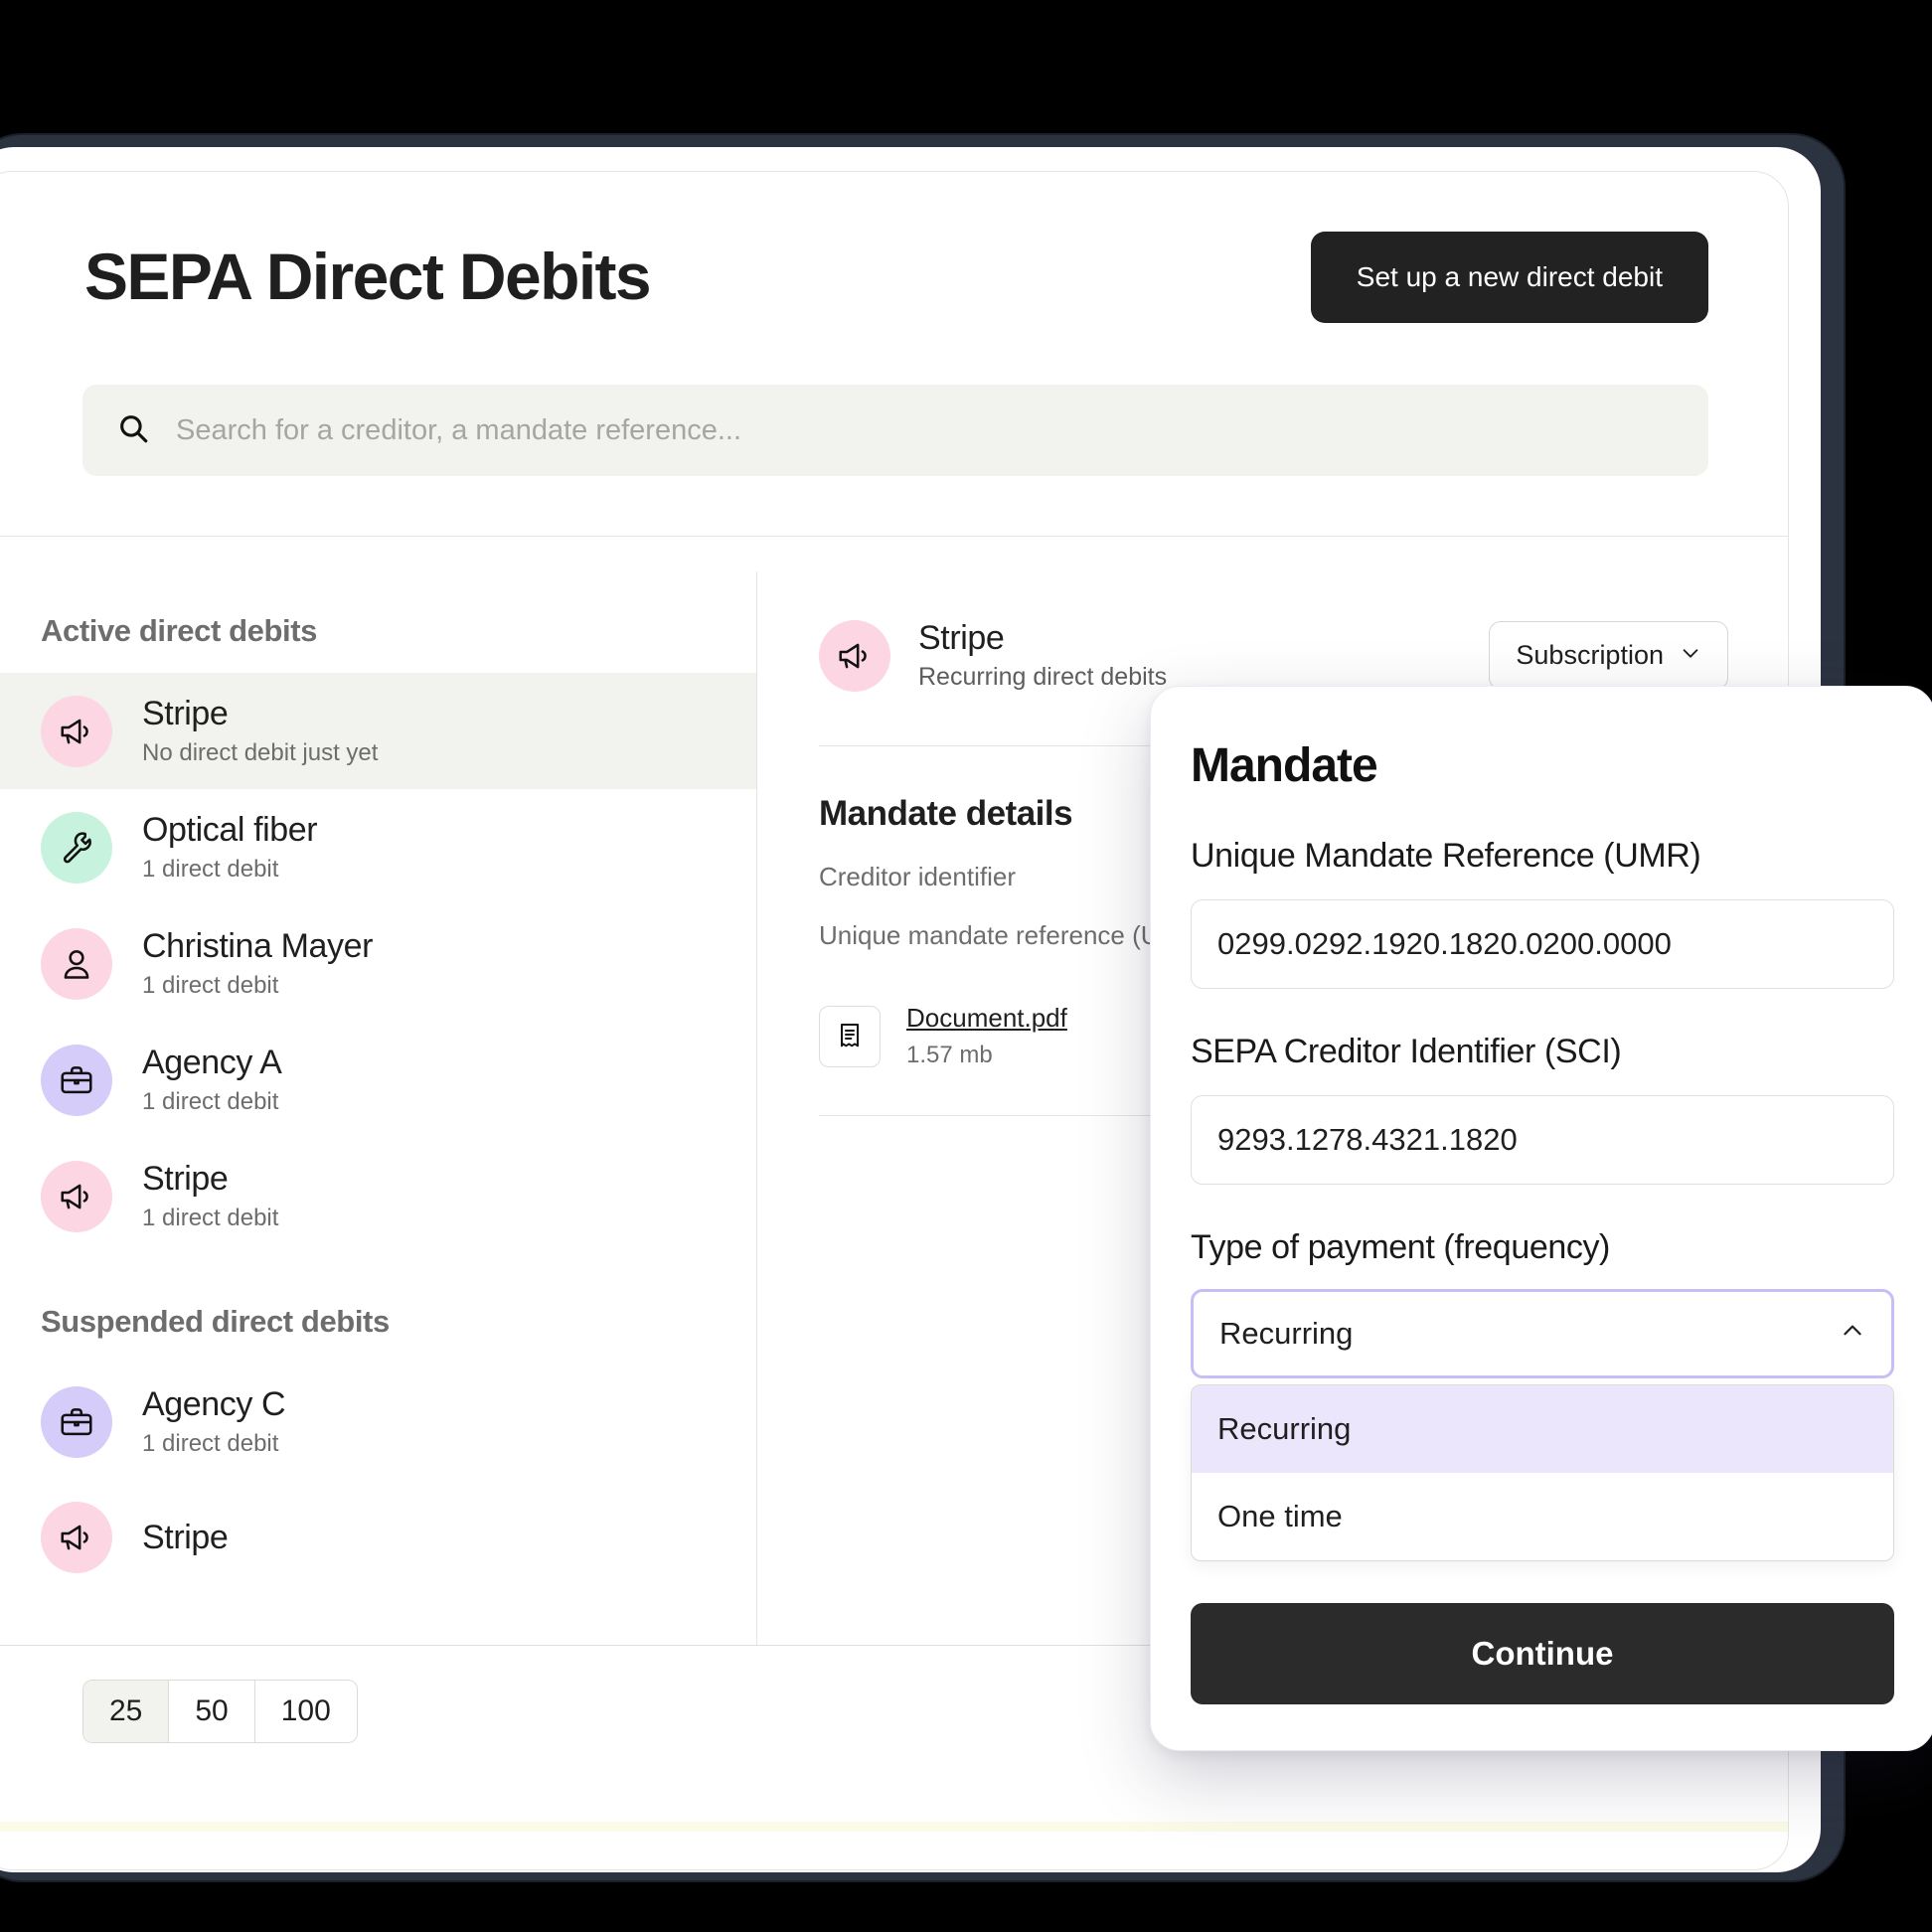 Image resolution: width=1932 pixels, height=1932 pixels. What do you see at coordinates (1400, 1247) in the screenshot?
I see `frequency-label: Type of payment (frequency)` at bounding box center [1400, 1247].